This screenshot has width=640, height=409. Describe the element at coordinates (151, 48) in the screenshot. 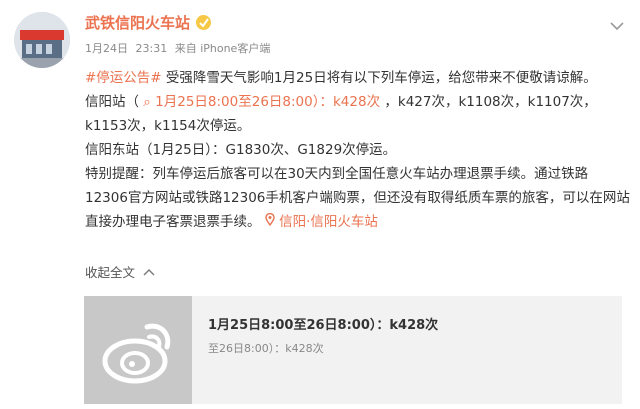

I see `post-time: 23:31` at that location.